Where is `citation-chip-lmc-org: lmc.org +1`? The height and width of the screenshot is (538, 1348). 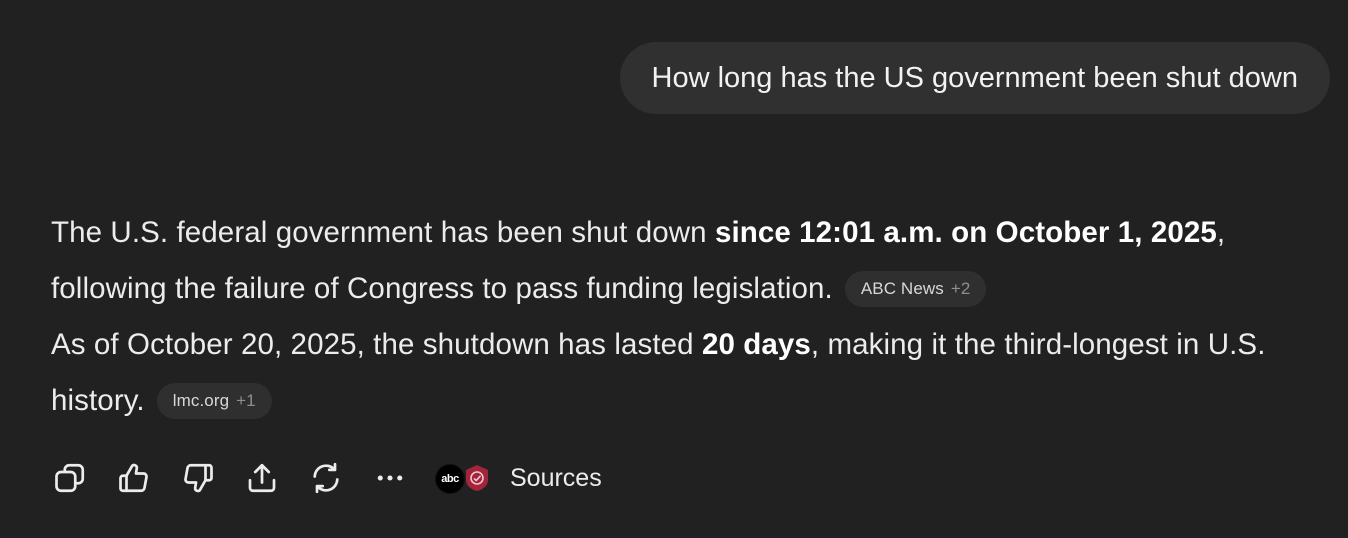 citation-chip-lmc-org: lmc.org +1 is located at coordinates (214, 401).